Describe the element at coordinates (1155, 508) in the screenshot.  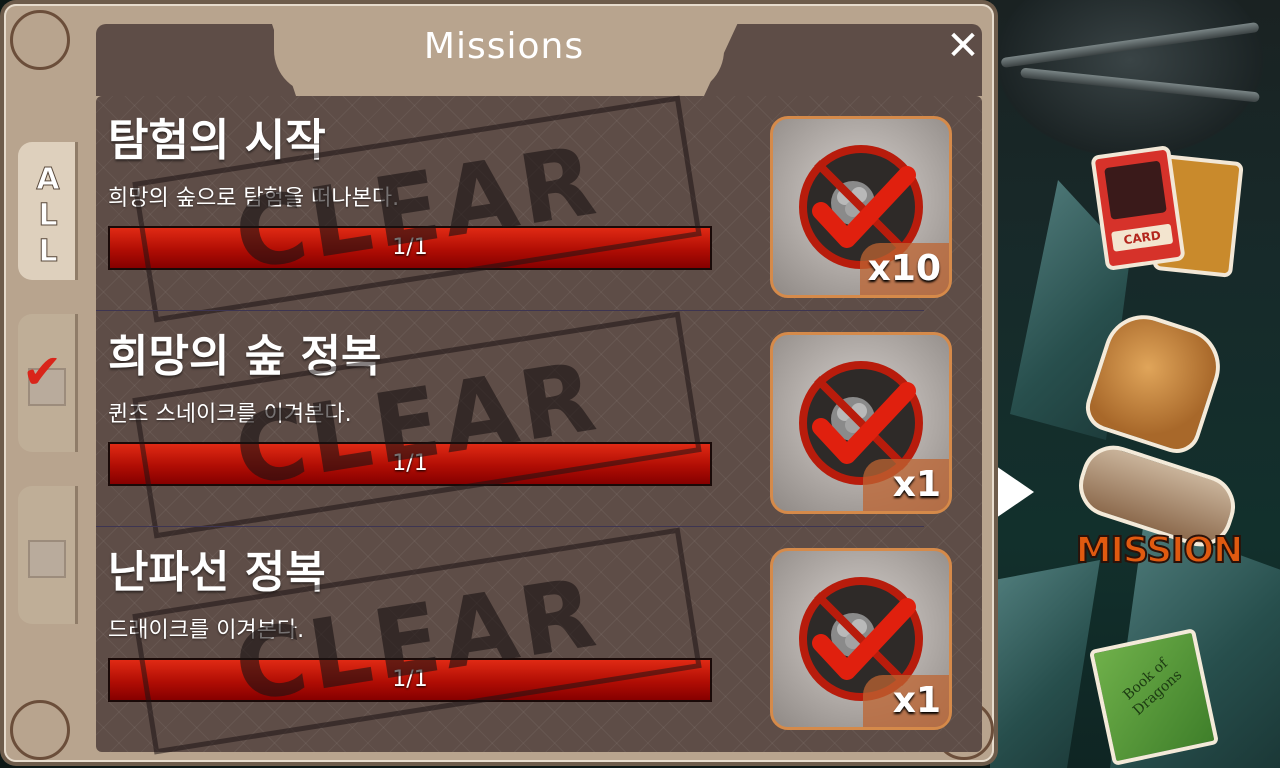
I see `mission-menu-button: MISSION` at that location.